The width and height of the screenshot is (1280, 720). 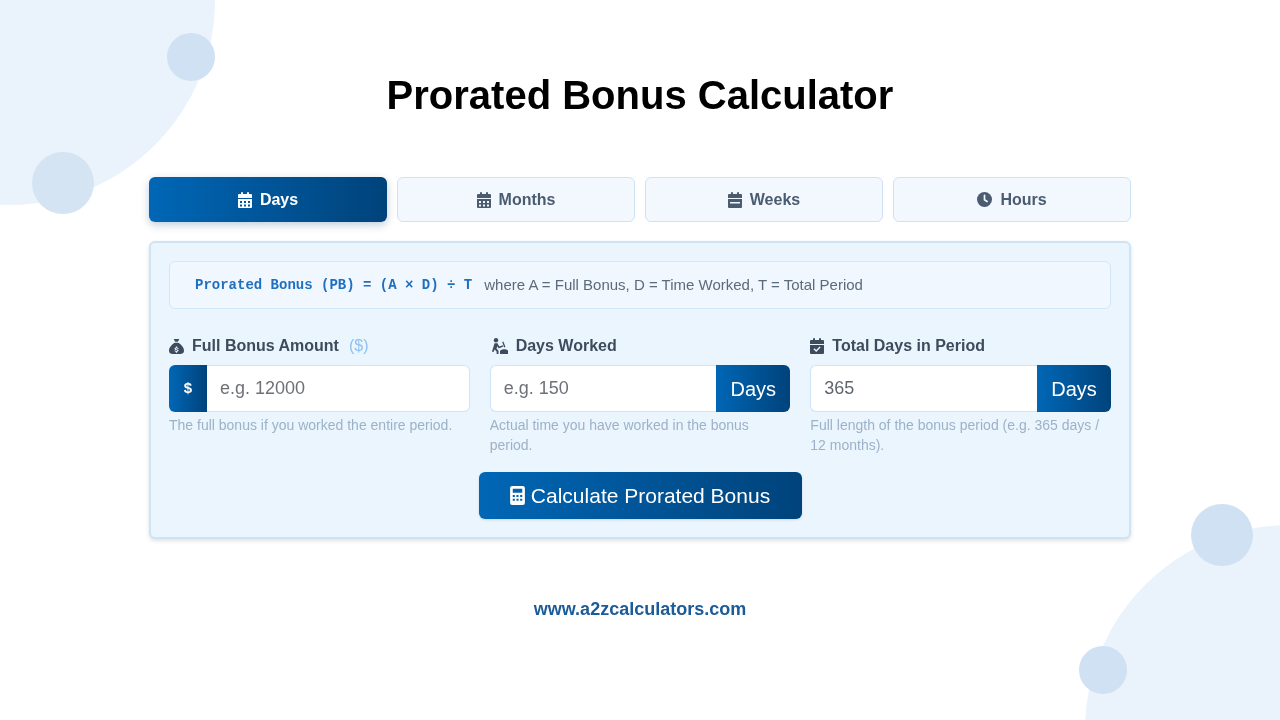 I want to click on calculate-button: Calculate Prorated Bonus, so click(x=640, y=495).